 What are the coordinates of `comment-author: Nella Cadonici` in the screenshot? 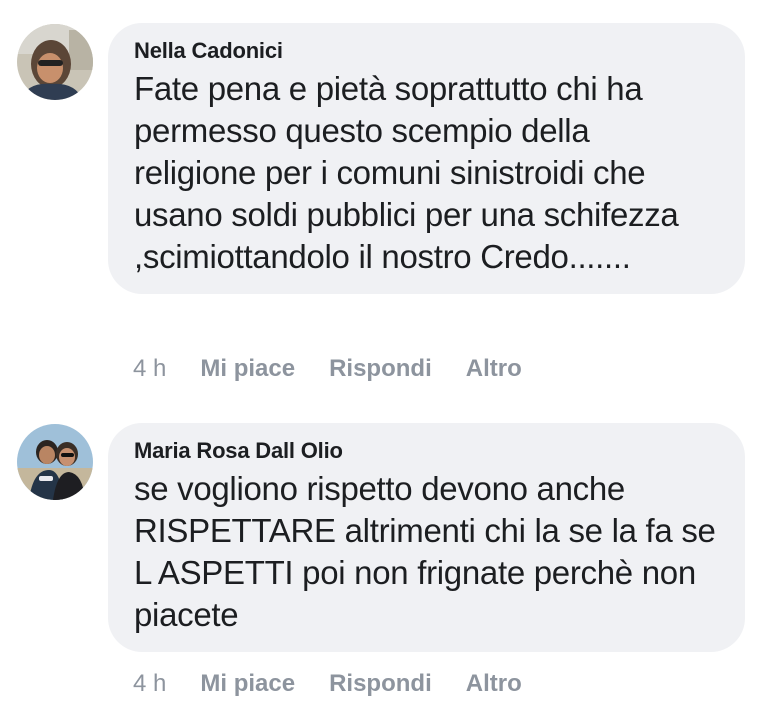 It's located at (426, 51).